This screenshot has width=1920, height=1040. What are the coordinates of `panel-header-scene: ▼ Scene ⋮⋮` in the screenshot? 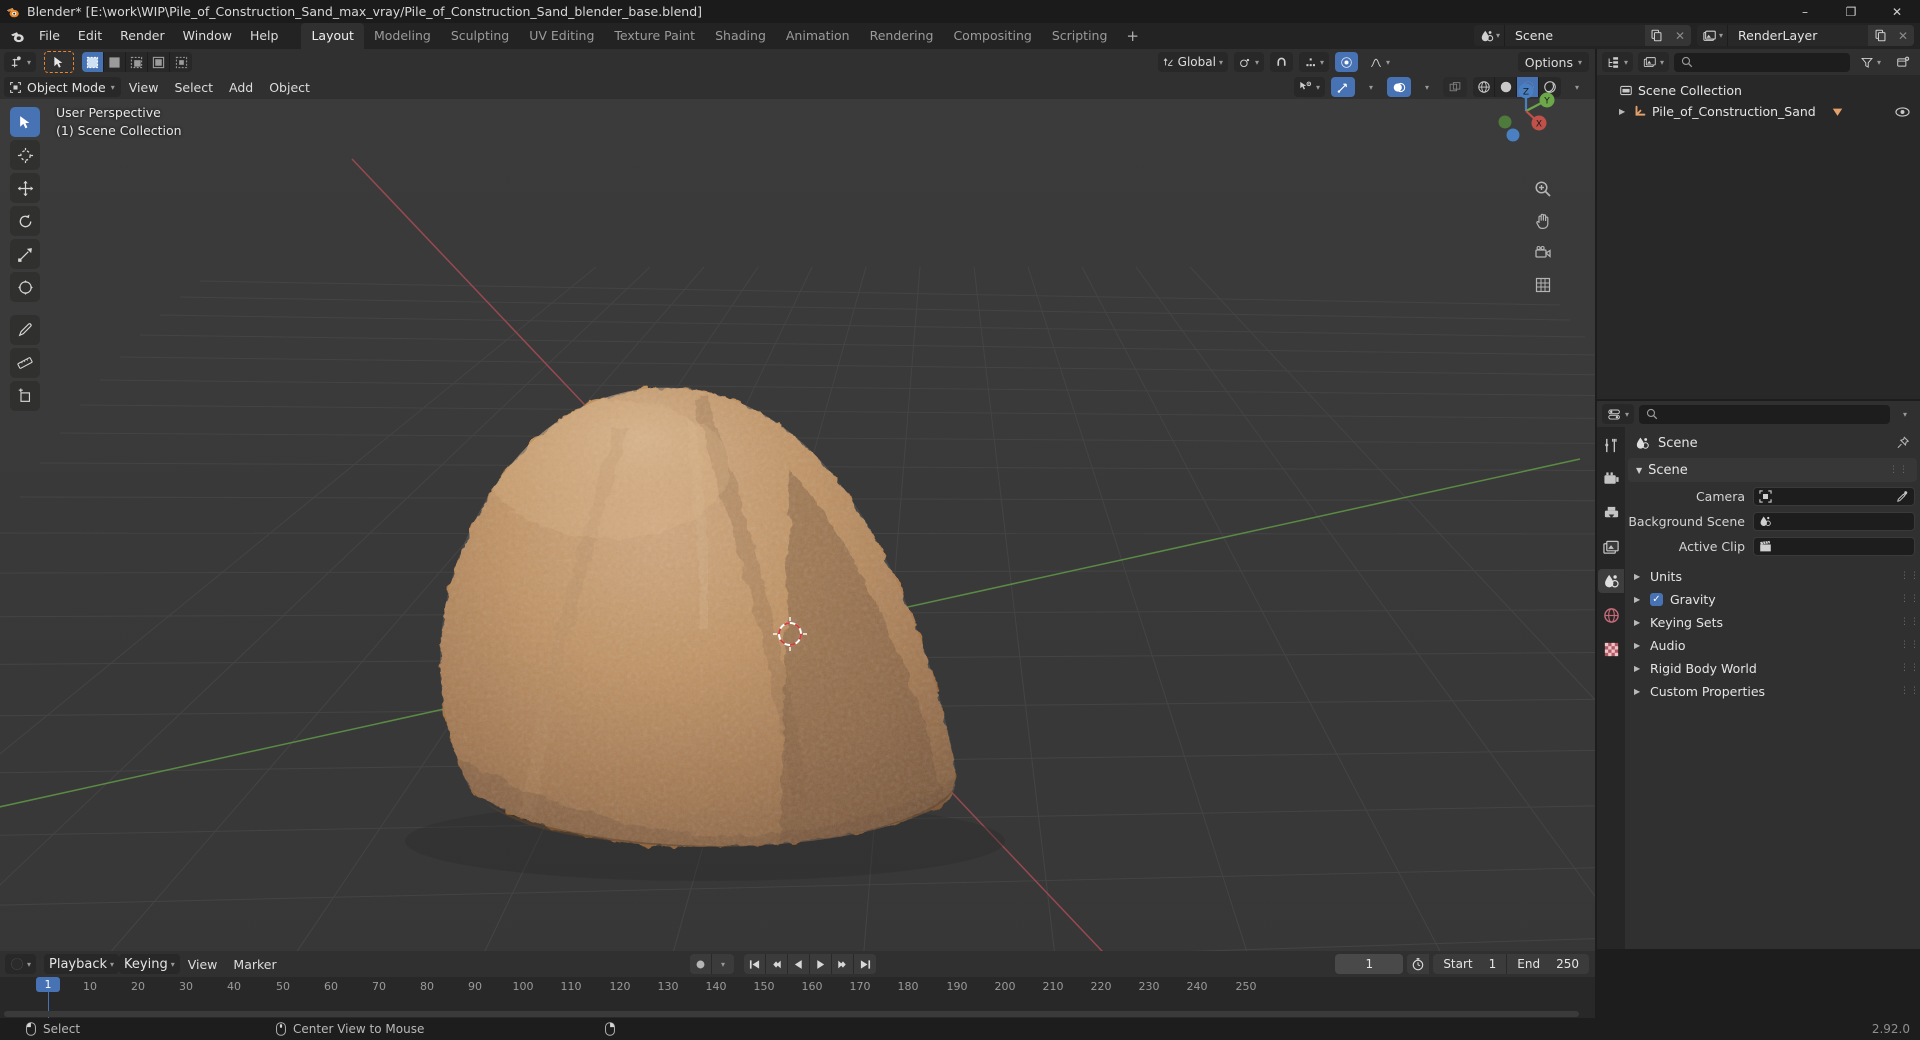 It's located at (1772, 470).